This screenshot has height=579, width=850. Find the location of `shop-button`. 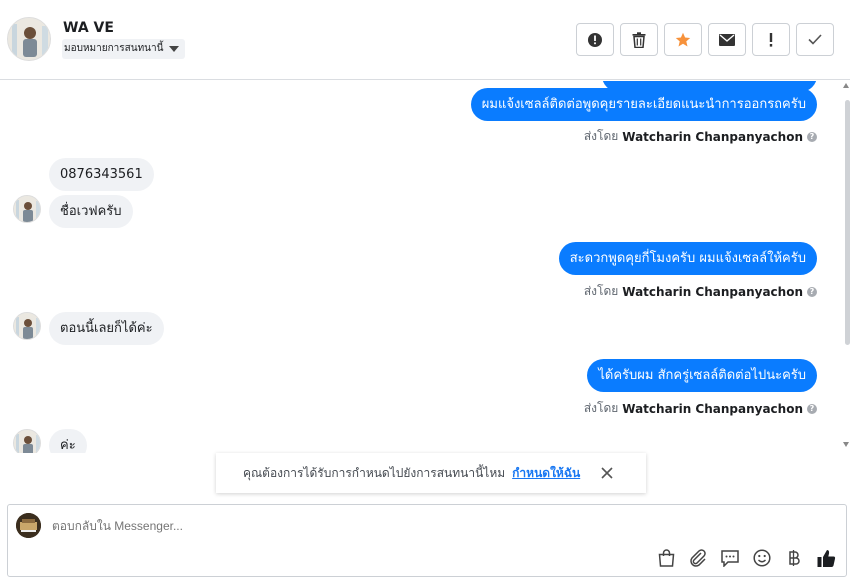

shop-button is located at coordinates (666, 558).